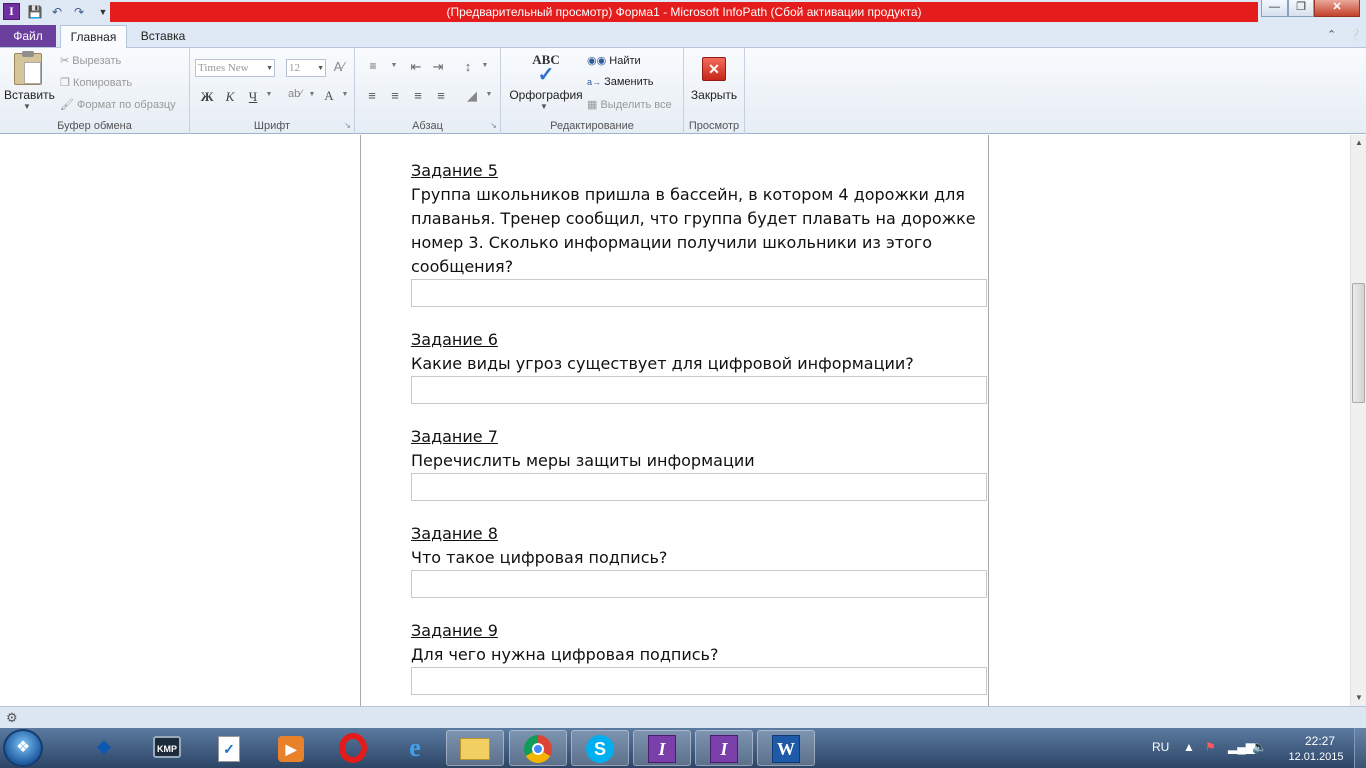  I want to click on italic-button: К, so click(230, 97).